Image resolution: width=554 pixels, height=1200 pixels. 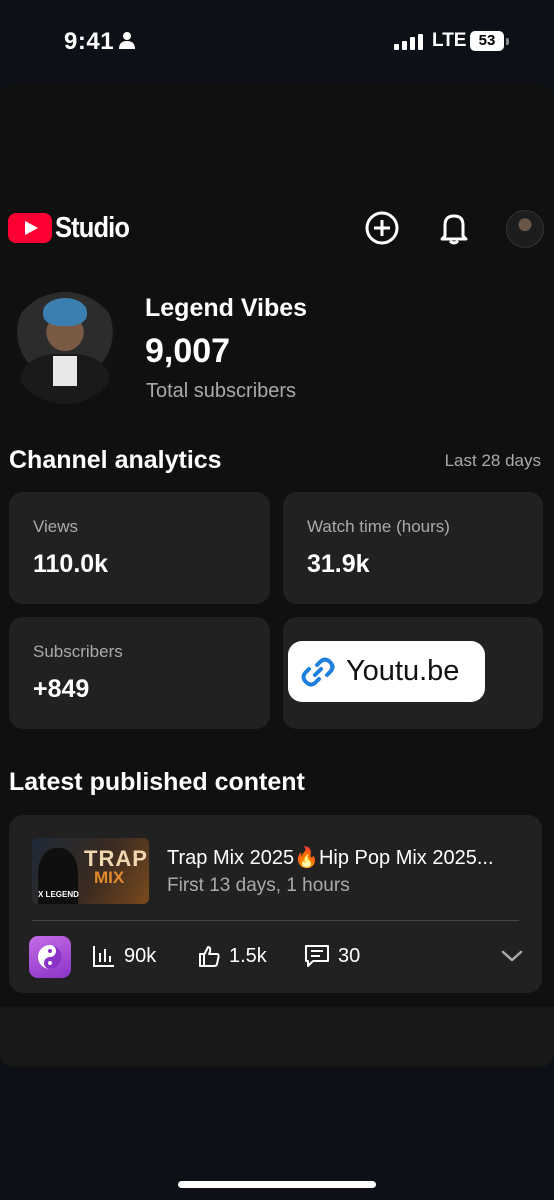 I want to click on chevron-down-icon, so click(x=512, y=956).